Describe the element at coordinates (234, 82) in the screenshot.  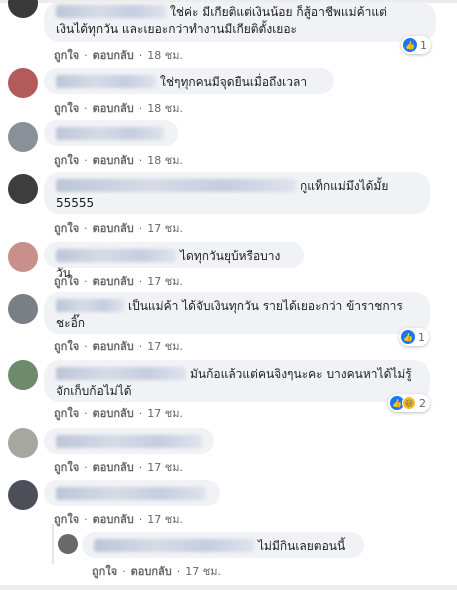
I see `comment-text: ใช่ๆทุกคนมีจุดยืนเมื่อถึงเวลา` at that location.